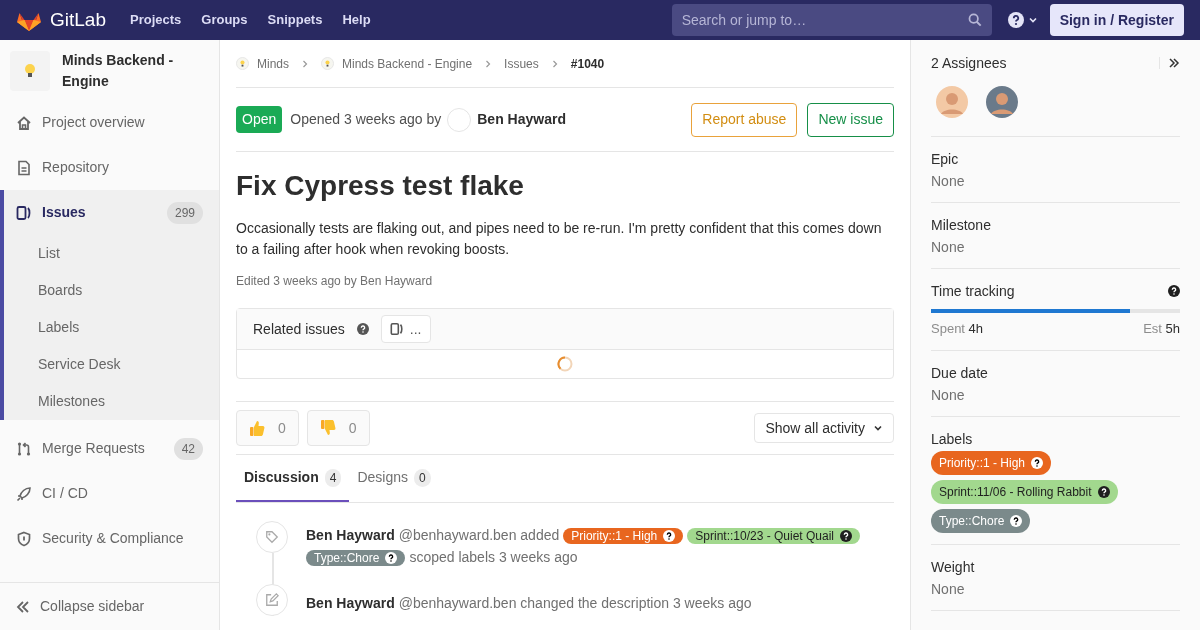 This screenshot has width=1200, height=630. What do you see at coordinates (328, 428) in the screenshot?
I see `thumbs-down-icon` at bounding box center [328, 428].